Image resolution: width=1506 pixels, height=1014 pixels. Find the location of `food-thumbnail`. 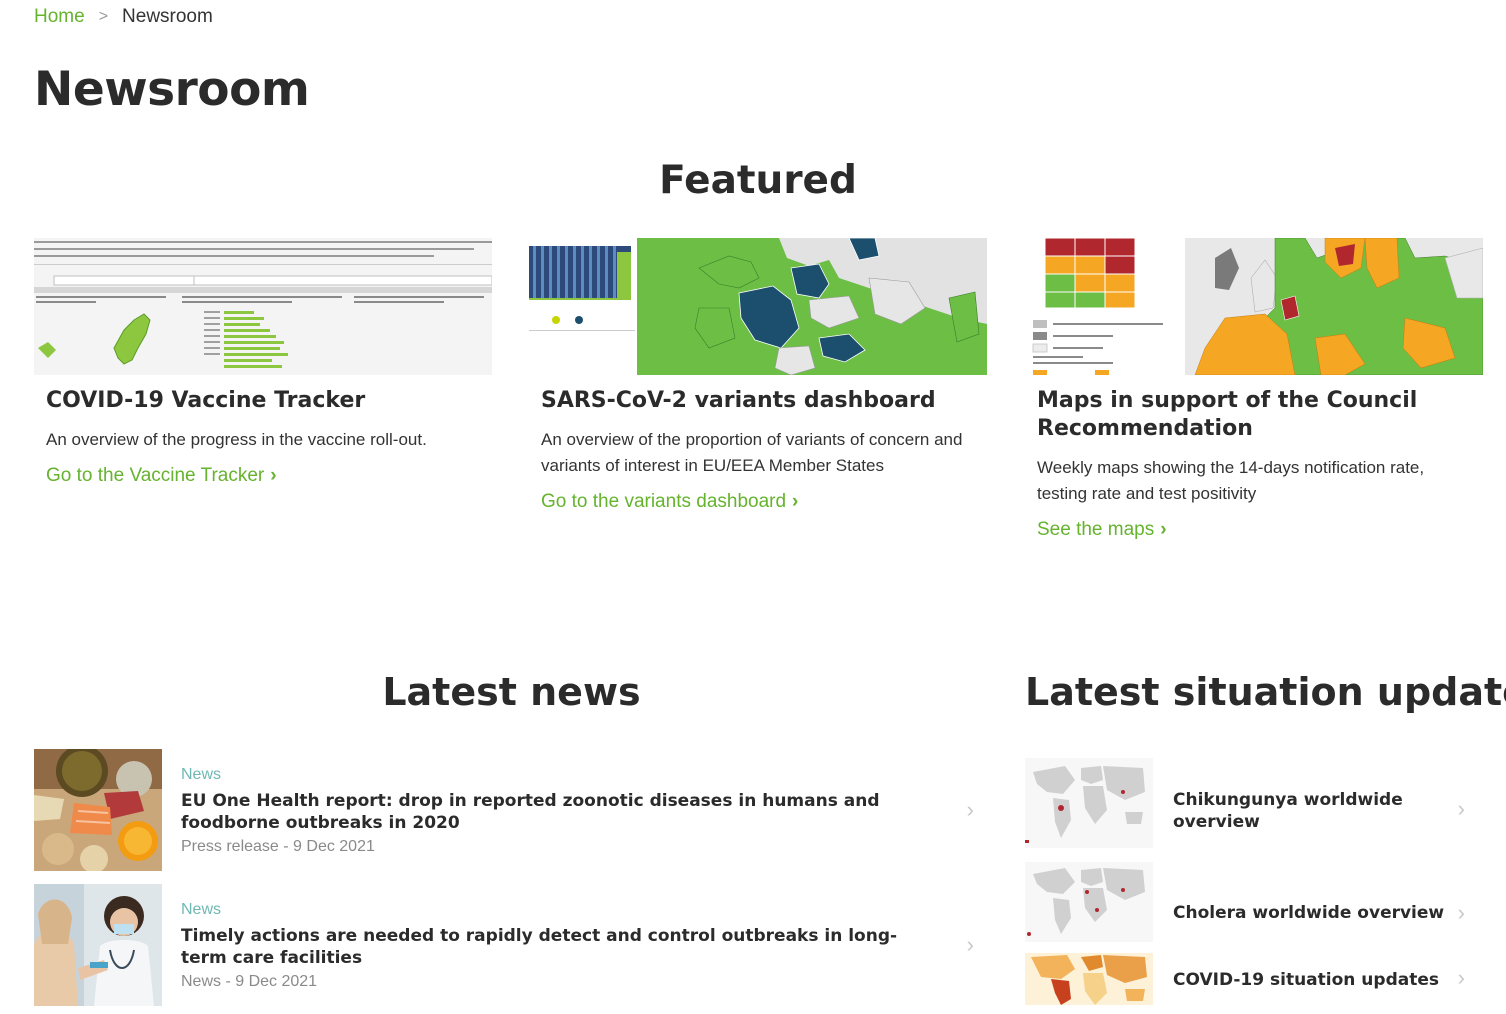

food-thumbnail is located at coordinates (98, 810).